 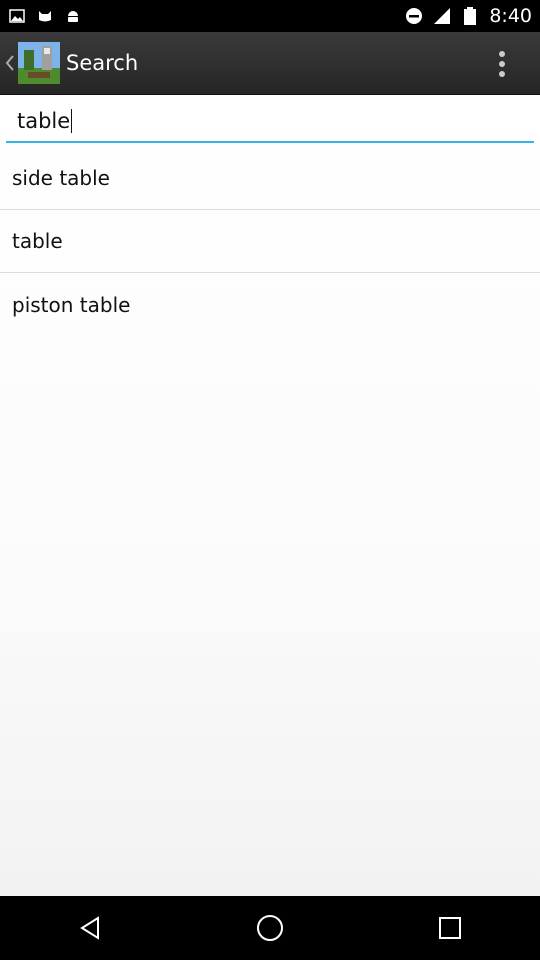 What do you see at coordinates (17, 16) in the screenshot?
I see `image-icon` at bounding box center [17, 16].